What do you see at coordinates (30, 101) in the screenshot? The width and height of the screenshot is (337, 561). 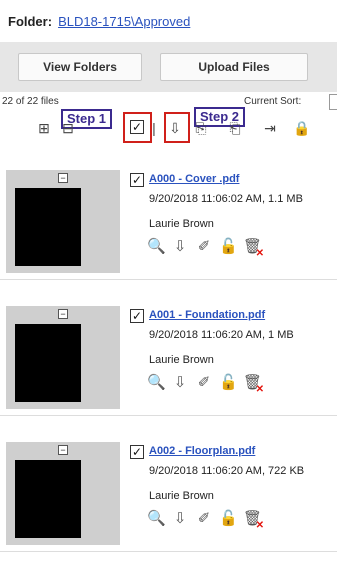 I see `file-count: 22 of 22 files` at bounding box center [30, 101].